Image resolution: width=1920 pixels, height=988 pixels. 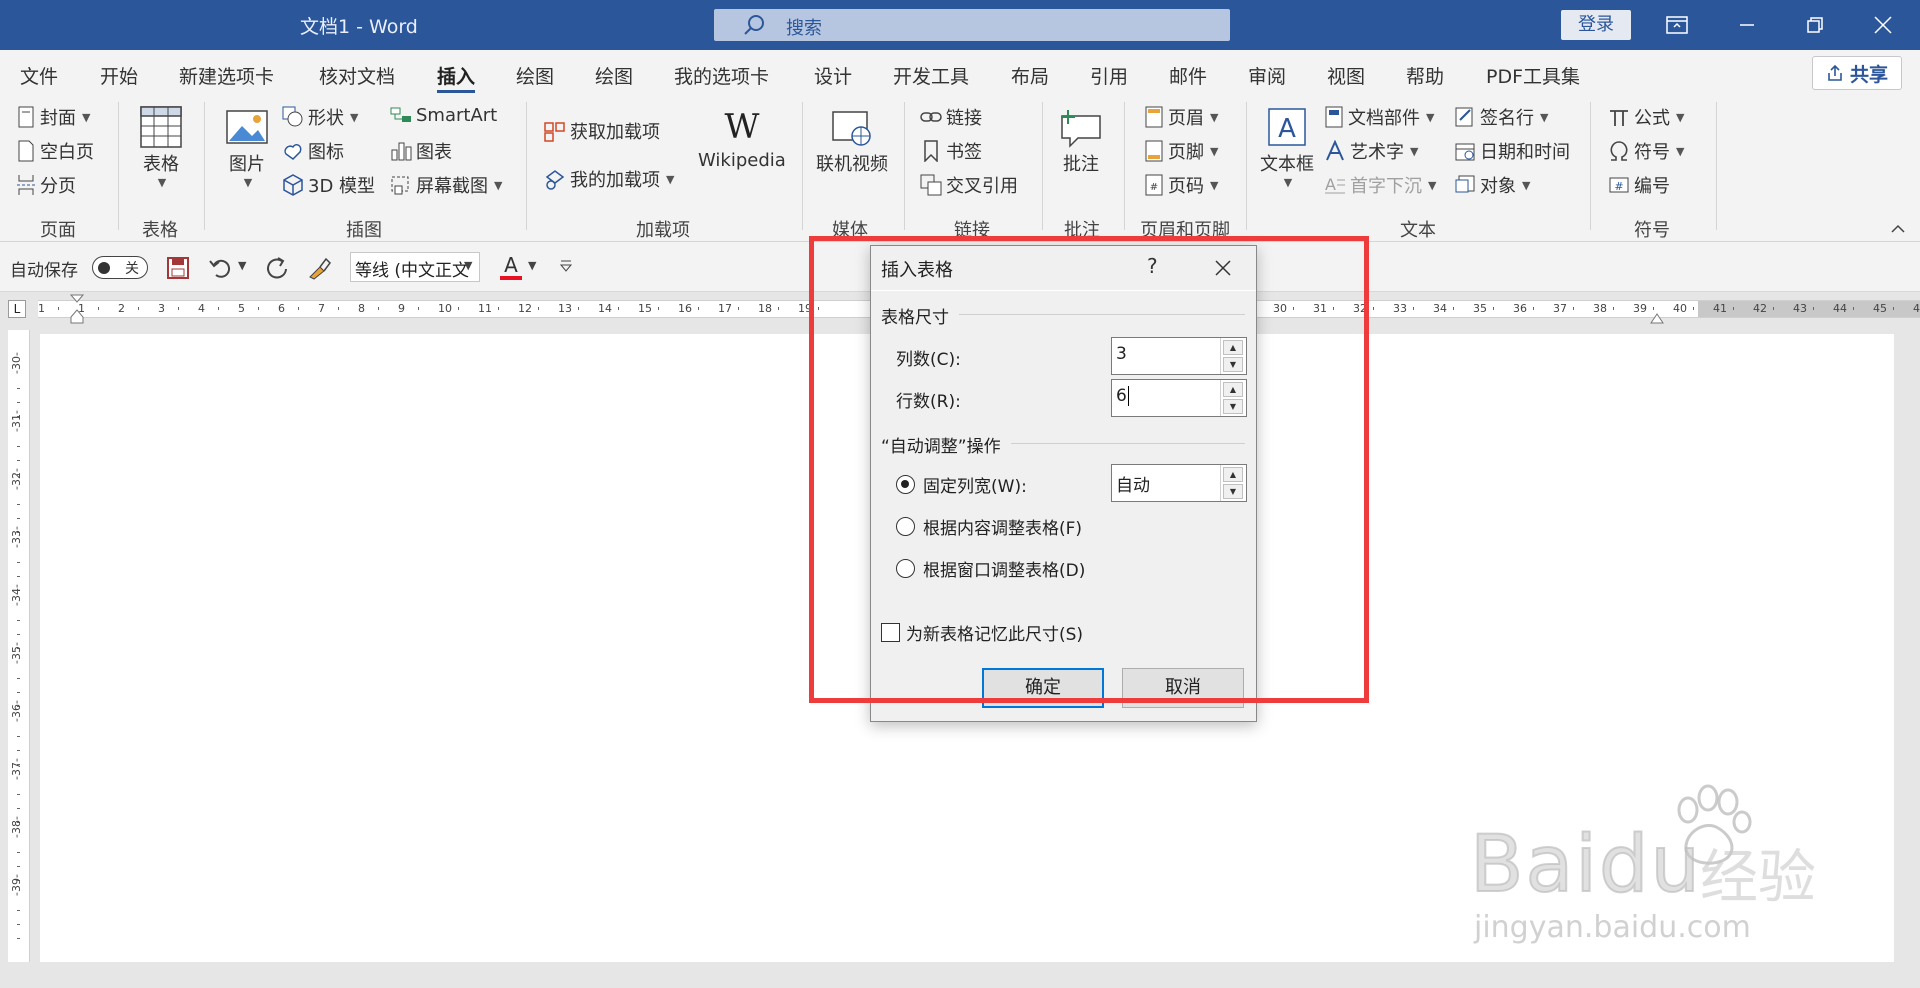 I want to click on quick-parts-button: 文档部件 ▼, so click(x=1379, y=117).